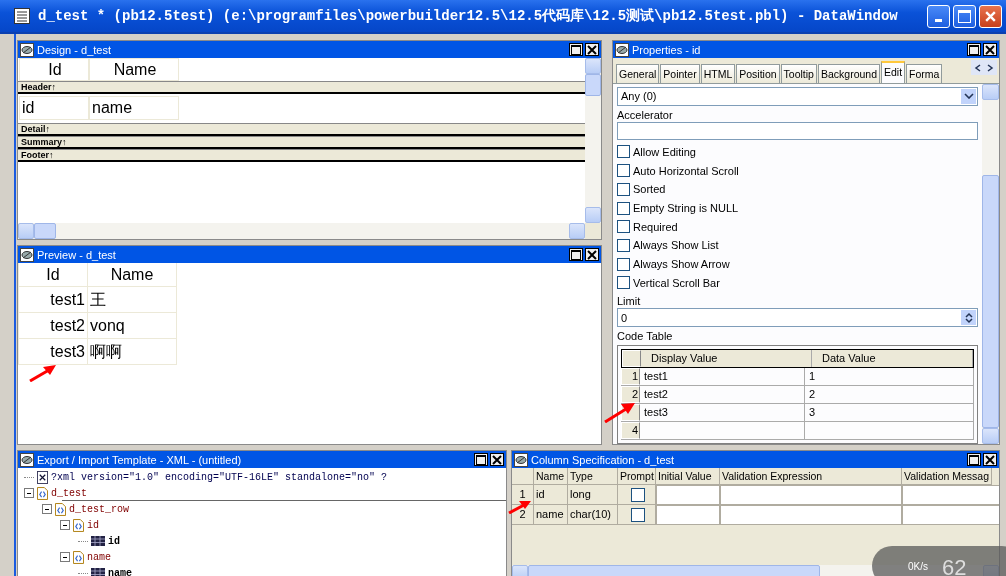  Describe the element at coordinates (638, 73) in the screenshot. I see `tab: General` at that location.